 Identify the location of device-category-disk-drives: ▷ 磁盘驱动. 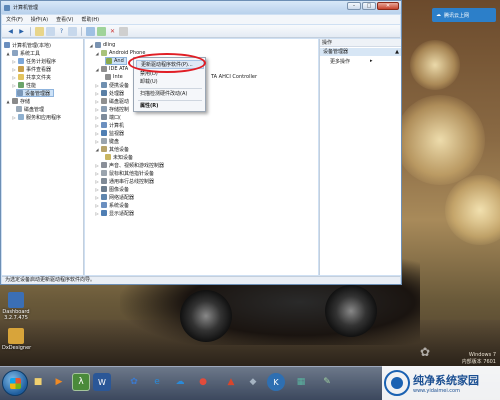
(112, 101).